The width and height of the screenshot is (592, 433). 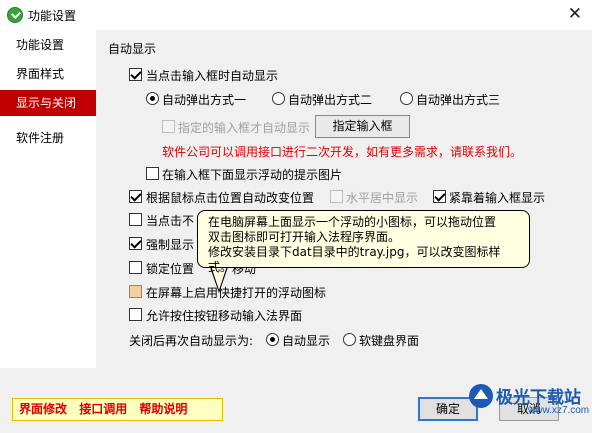 I want to click on row5-checkbox, so click(x=135, y=219).